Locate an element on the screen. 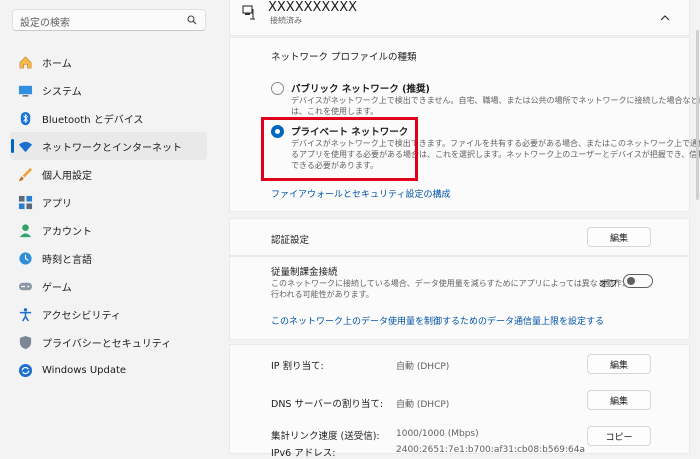 This screenshot has height=459, width=700. sidebar-item-privacy: プライバシーとセキュリティ is located at coordinates (108, 342).